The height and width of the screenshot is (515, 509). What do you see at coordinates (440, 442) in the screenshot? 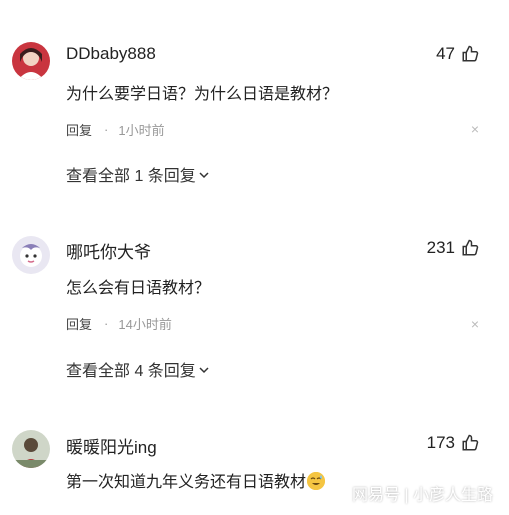
I see `like-count: 173` at bounding box center [440, 442].